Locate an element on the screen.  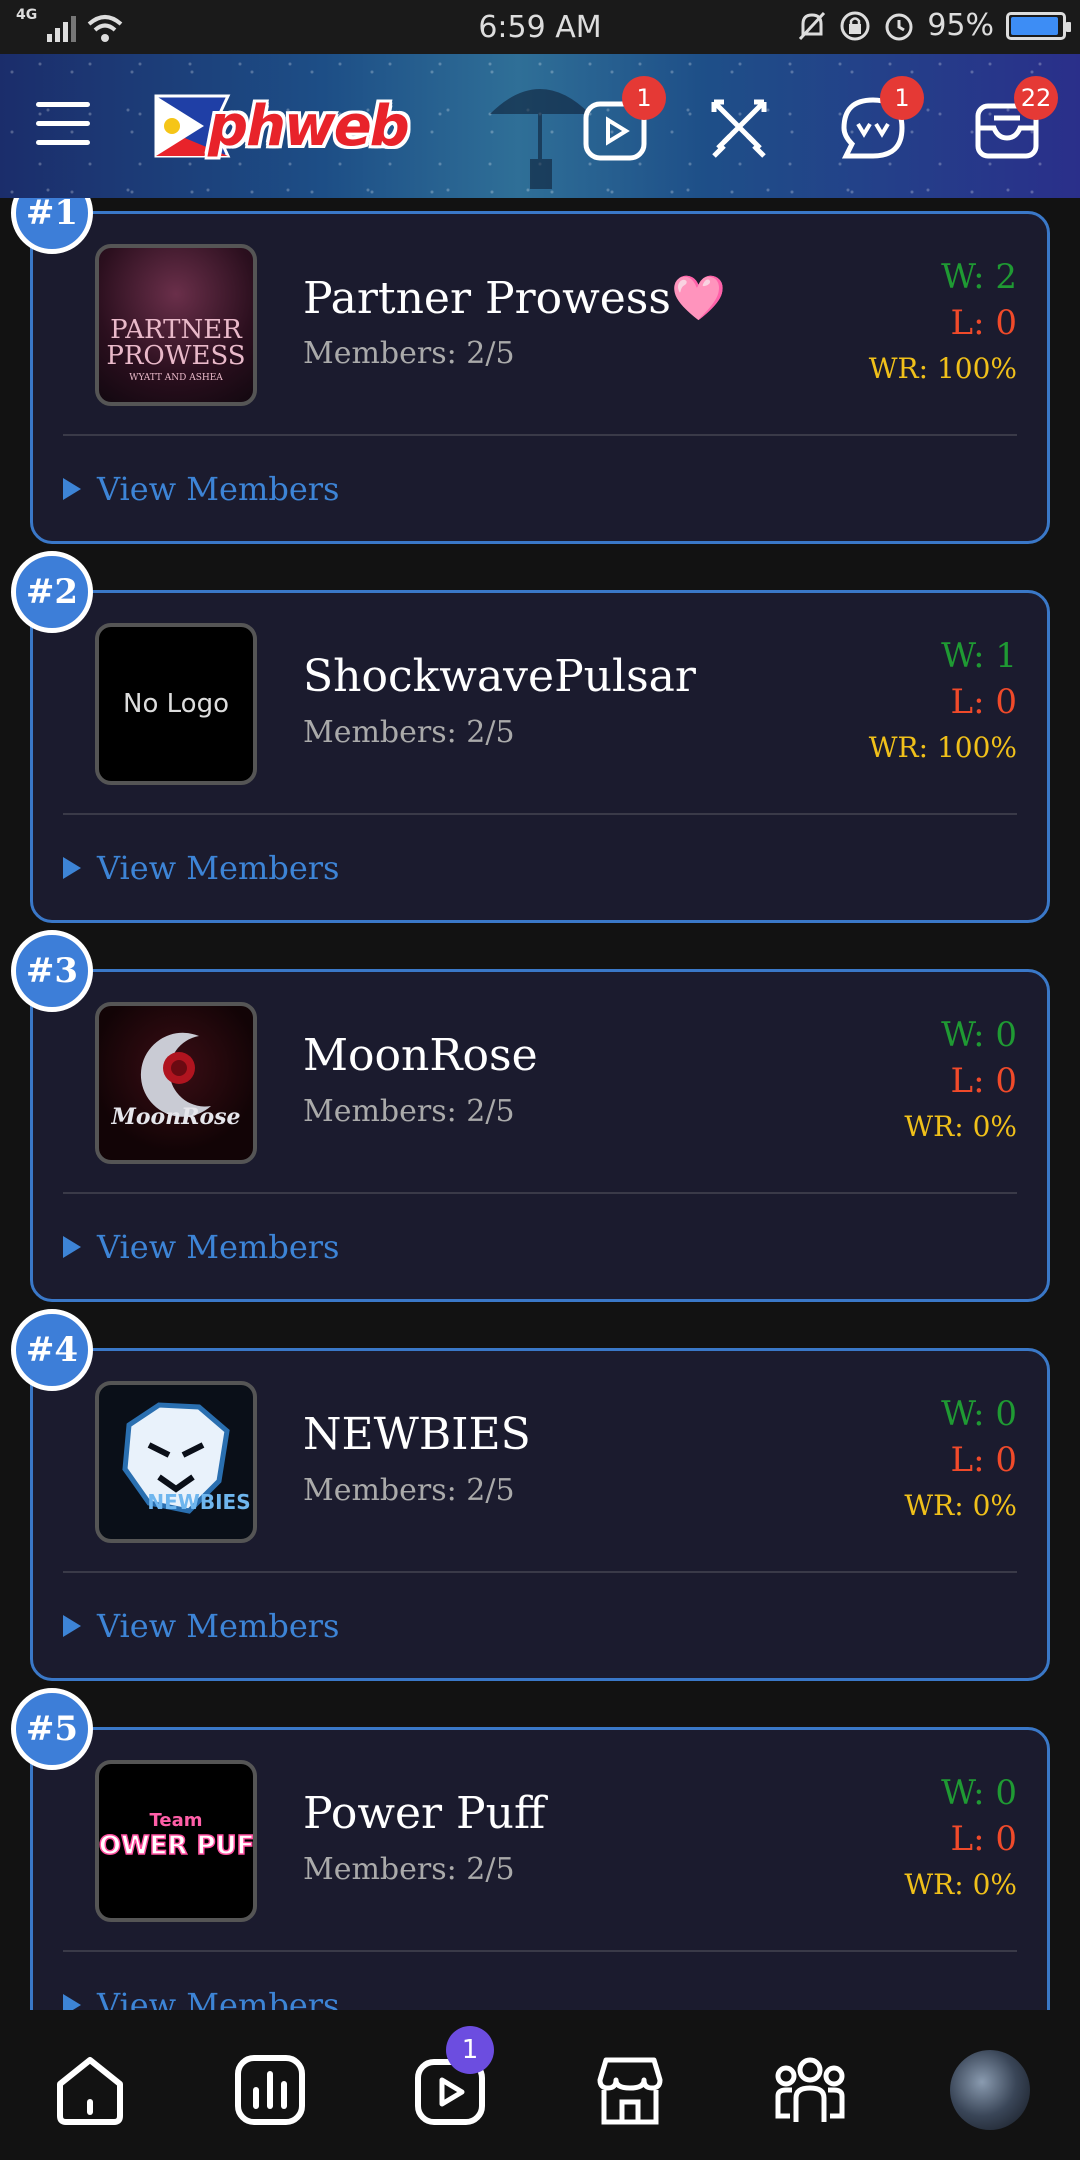
bell-off-icon is located at coordinates (812, 25).